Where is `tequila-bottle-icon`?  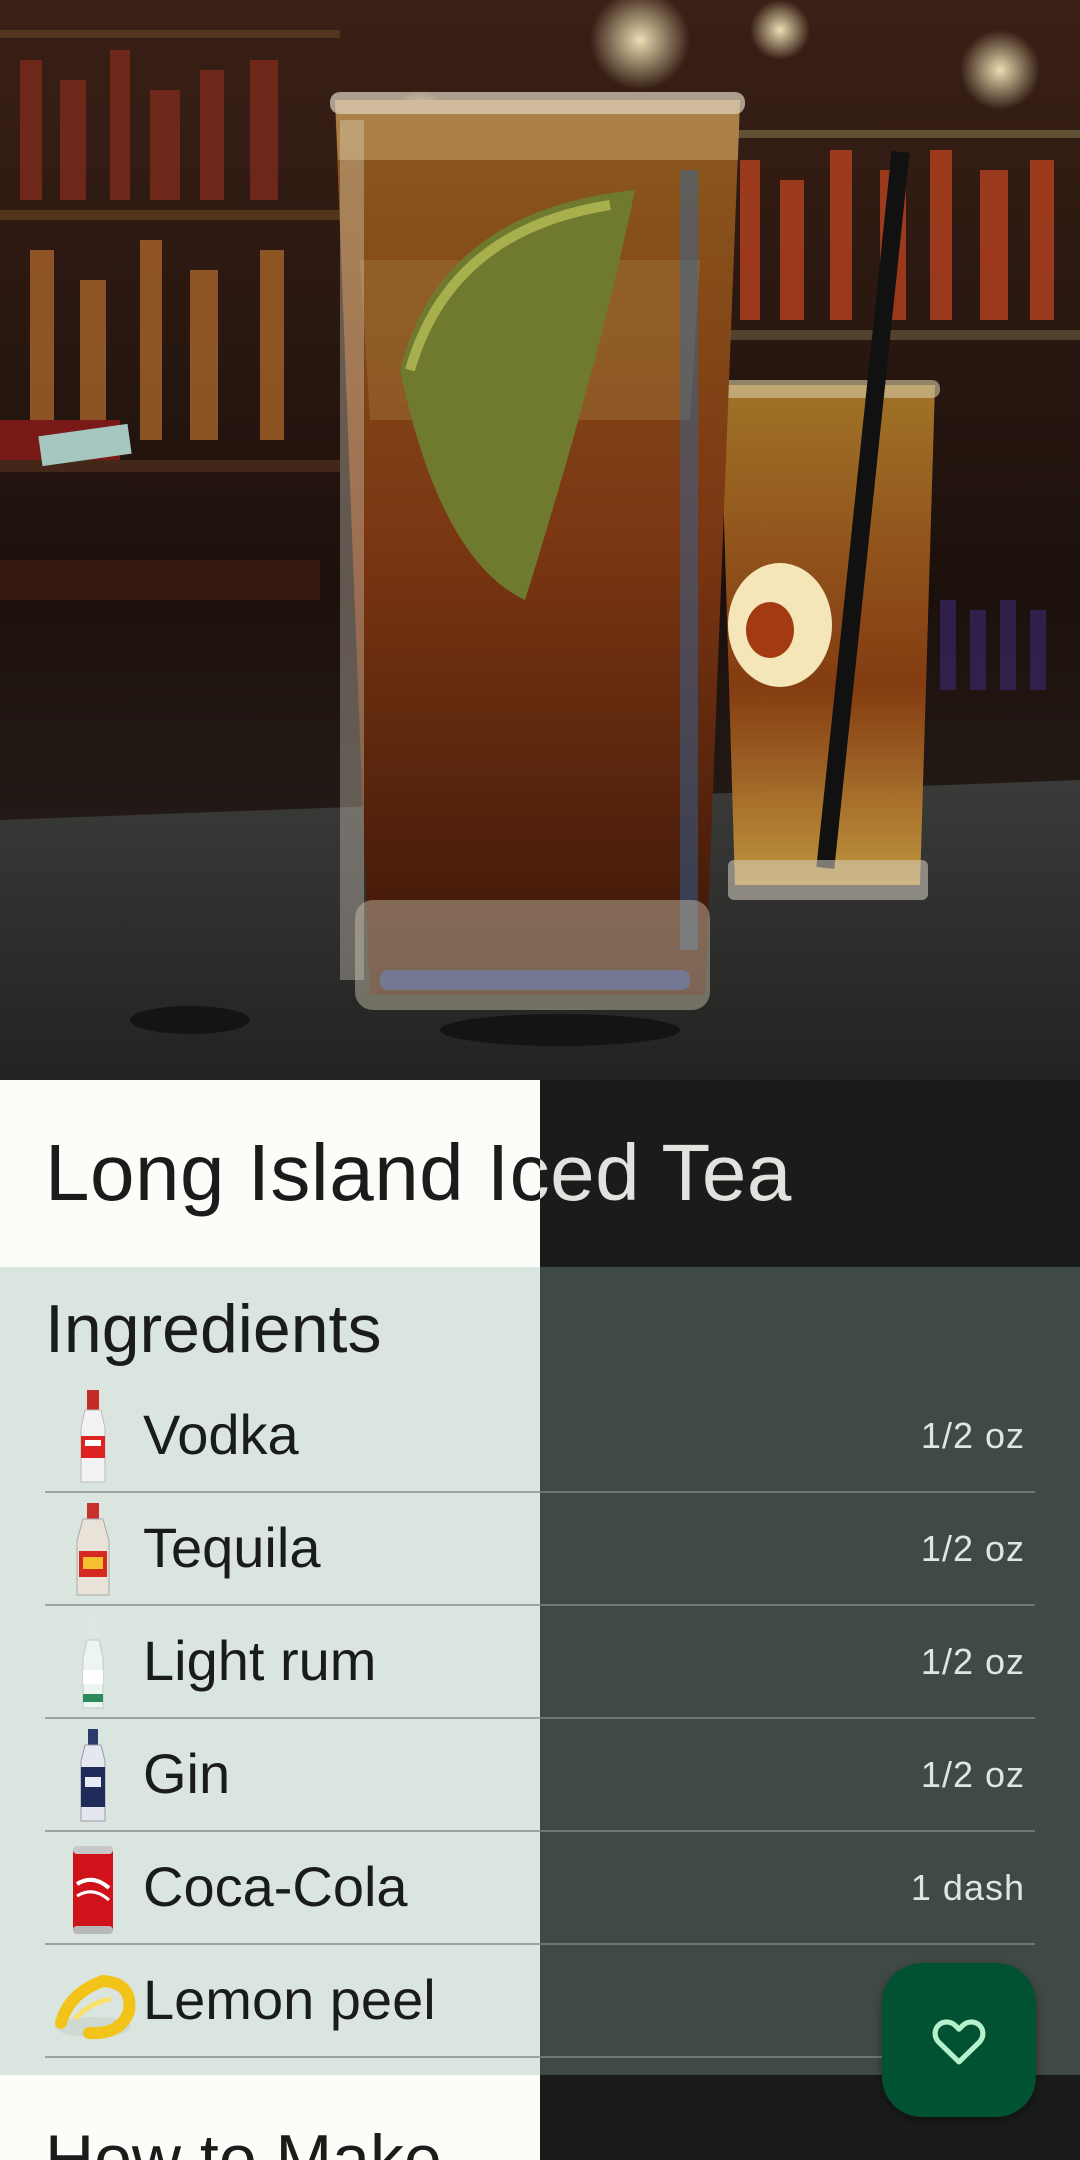
tequila-bottle-icon is located at coordinates (93, 1549).